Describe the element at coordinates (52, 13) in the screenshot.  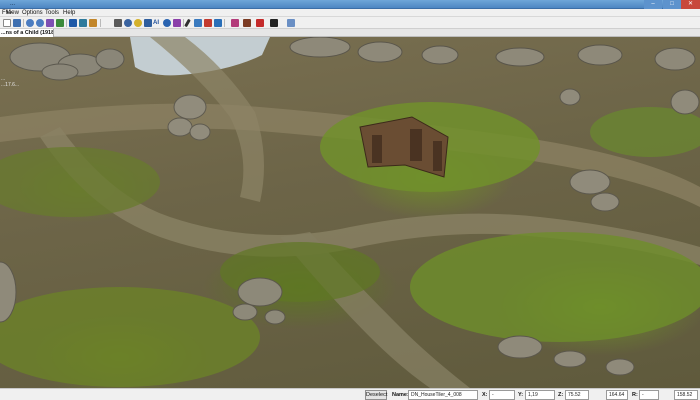
I see `menu-tools: Tools` at that location.